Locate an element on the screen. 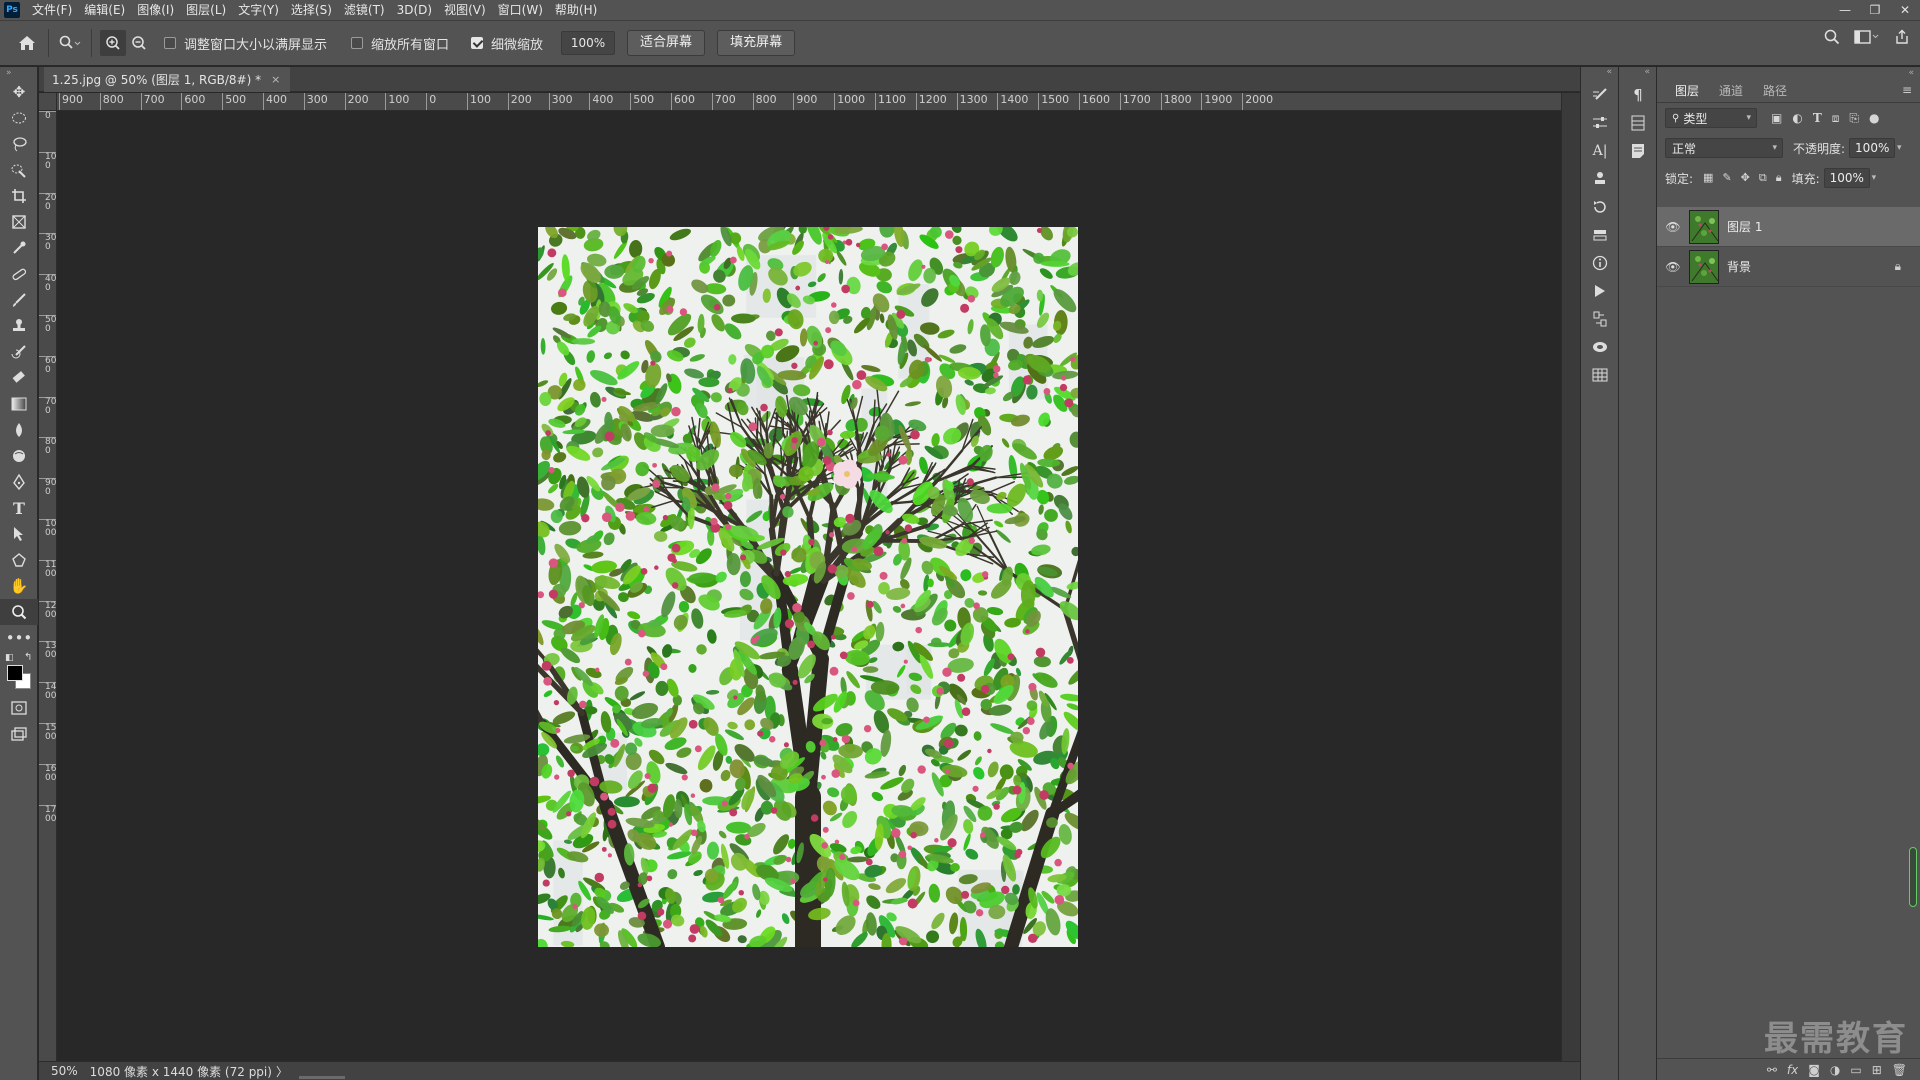 The height and width of the screenshot is (1080, 1920). menu-view: 视图(V) is located at coordinates (465, 10).